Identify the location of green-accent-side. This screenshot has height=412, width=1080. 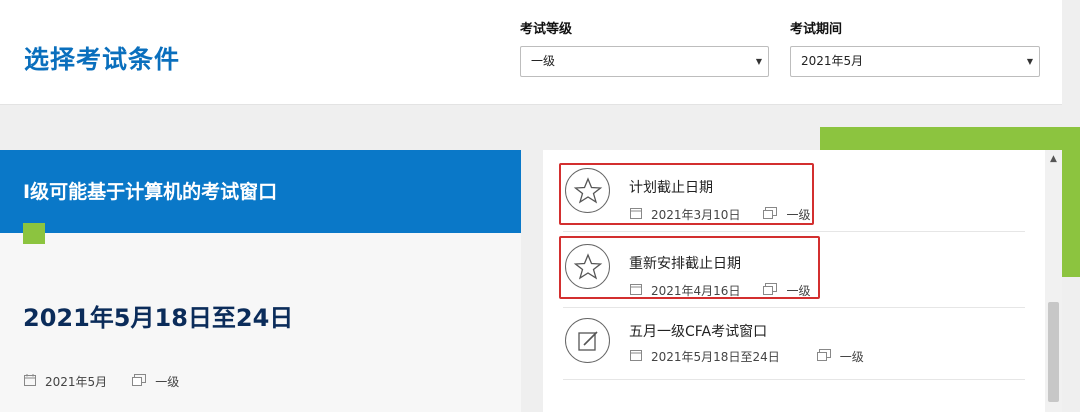
(1071, 202).